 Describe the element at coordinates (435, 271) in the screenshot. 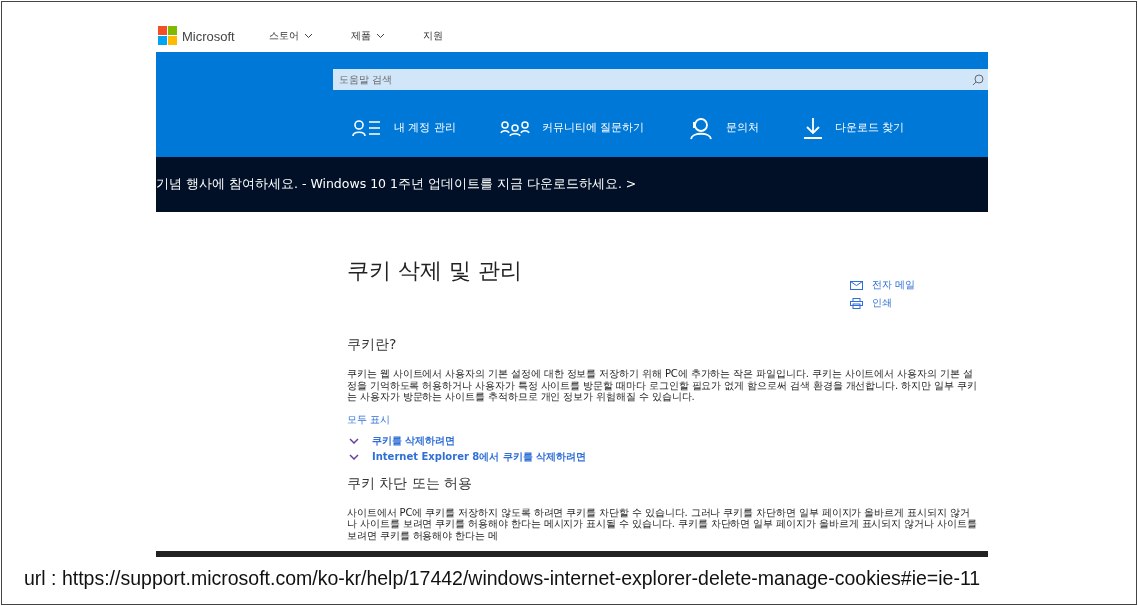

I see `article-title: 쿠키 삭제 및 관리` at that location.